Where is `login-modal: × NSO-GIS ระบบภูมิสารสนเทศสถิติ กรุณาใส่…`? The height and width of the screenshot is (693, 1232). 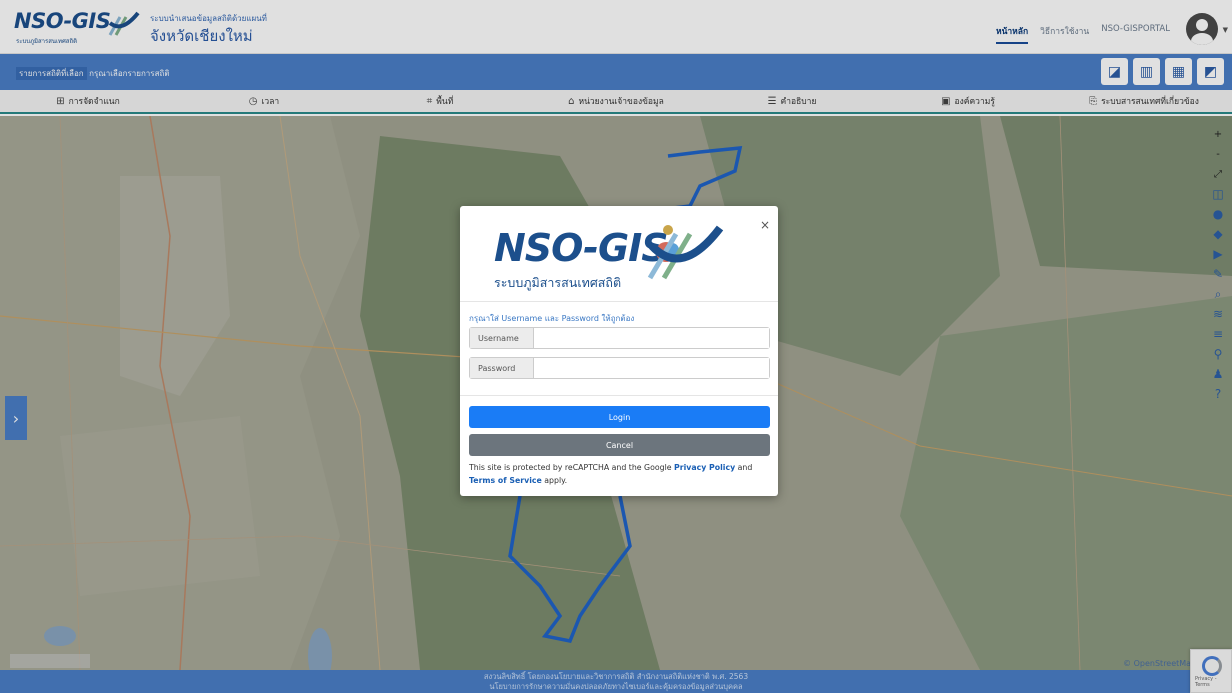
login-modal: × NSO-GIS ระบบภูมิสารสนเทศสถิติ กรุณาใส่… is located at coordinates (619, 351).